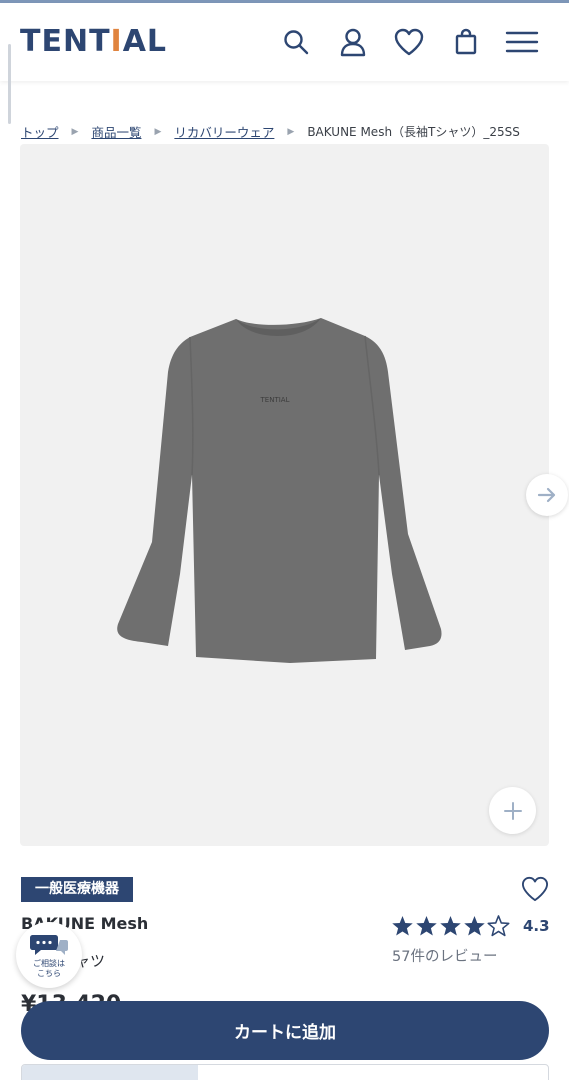 The height and width of the screenshot is (1080, 569). What do you see at coordinates (40, 131) in the screenshot?
I see `breadcrumb-link-top: トップ` at bounding box center [40, 131].